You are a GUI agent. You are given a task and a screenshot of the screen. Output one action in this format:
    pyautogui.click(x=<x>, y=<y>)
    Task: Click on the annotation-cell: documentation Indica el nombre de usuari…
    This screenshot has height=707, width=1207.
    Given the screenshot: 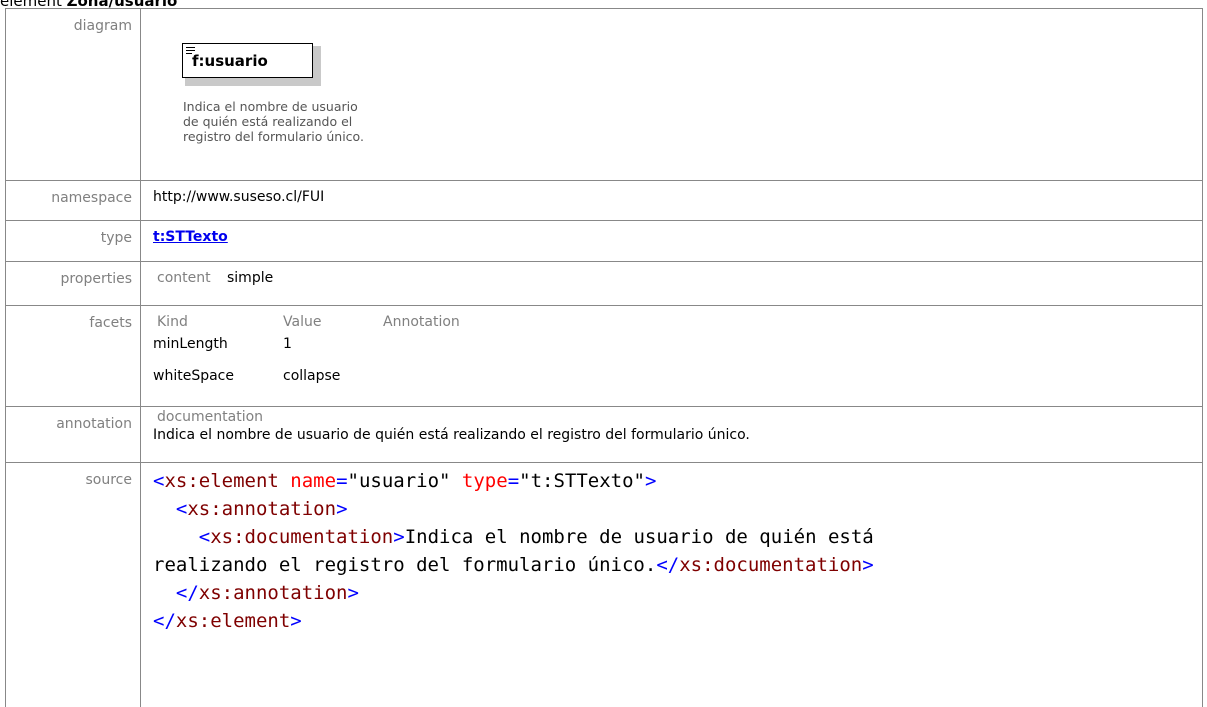 What is the action you would take?
    pyautogui.click(x=671, y=434)
    